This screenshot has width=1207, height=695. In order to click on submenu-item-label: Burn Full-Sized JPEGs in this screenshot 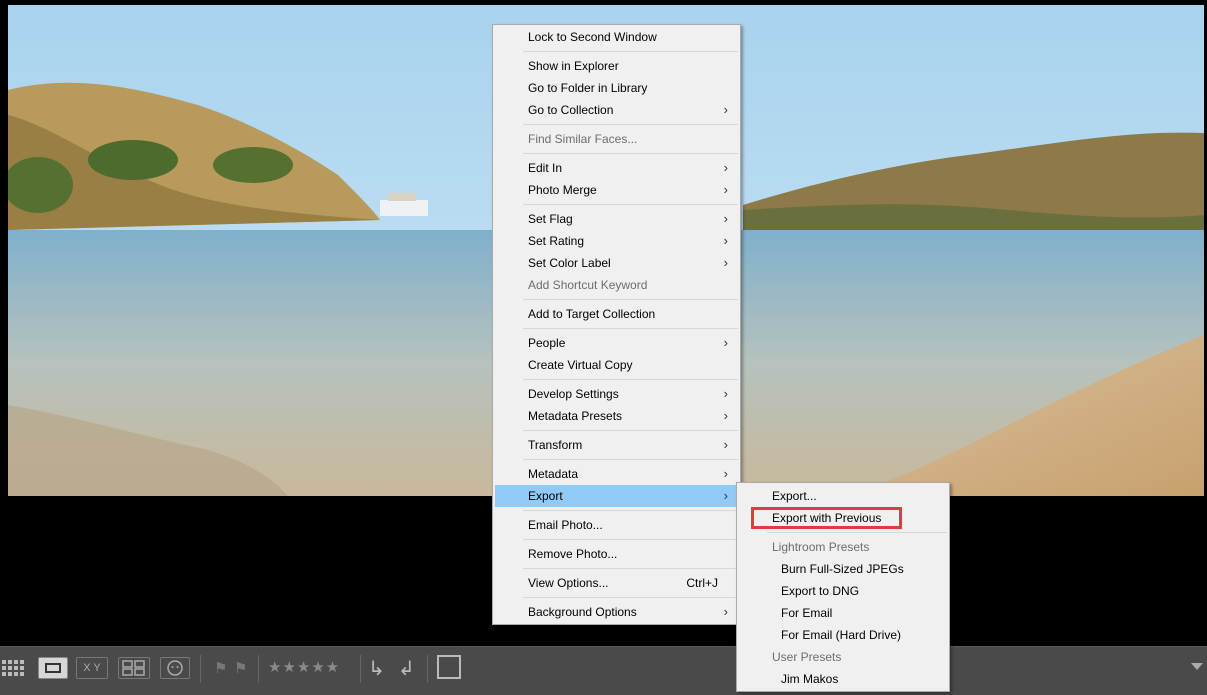, I will do `click(842, 569)`.